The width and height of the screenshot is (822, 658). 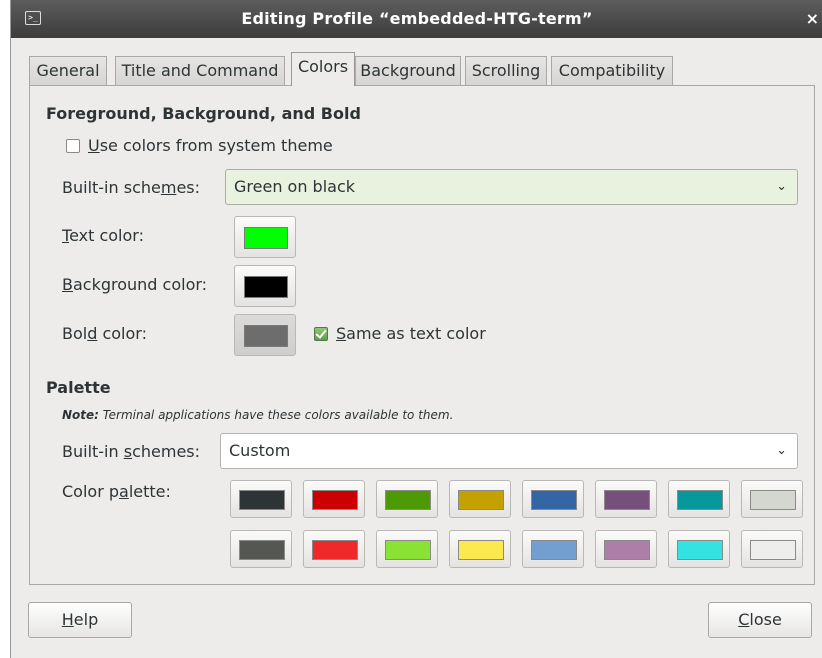 What do you see at coordinates (67, 619) in the screenshot?
I see `mnemonic: H` at bounding box center [67, 619].